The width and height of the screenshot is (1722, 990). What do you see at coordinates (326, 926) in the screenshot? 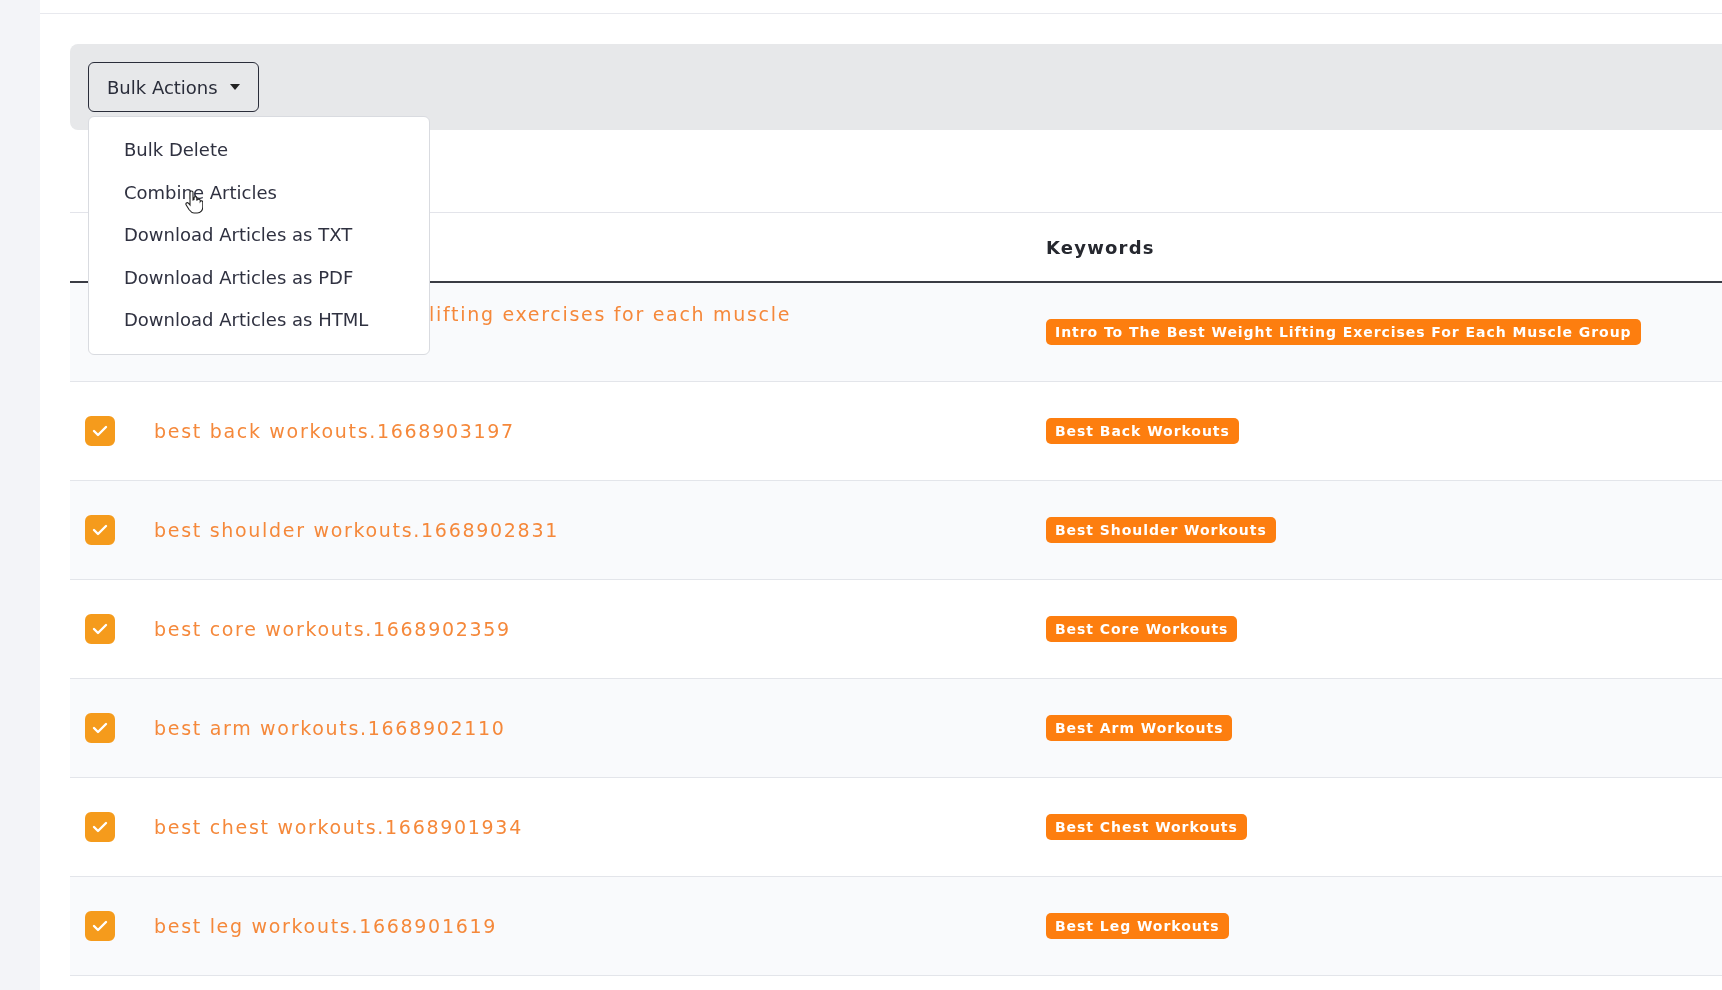
I see `article-title-link: best leg workouts.1668901619` at bounding box center [326, 926].